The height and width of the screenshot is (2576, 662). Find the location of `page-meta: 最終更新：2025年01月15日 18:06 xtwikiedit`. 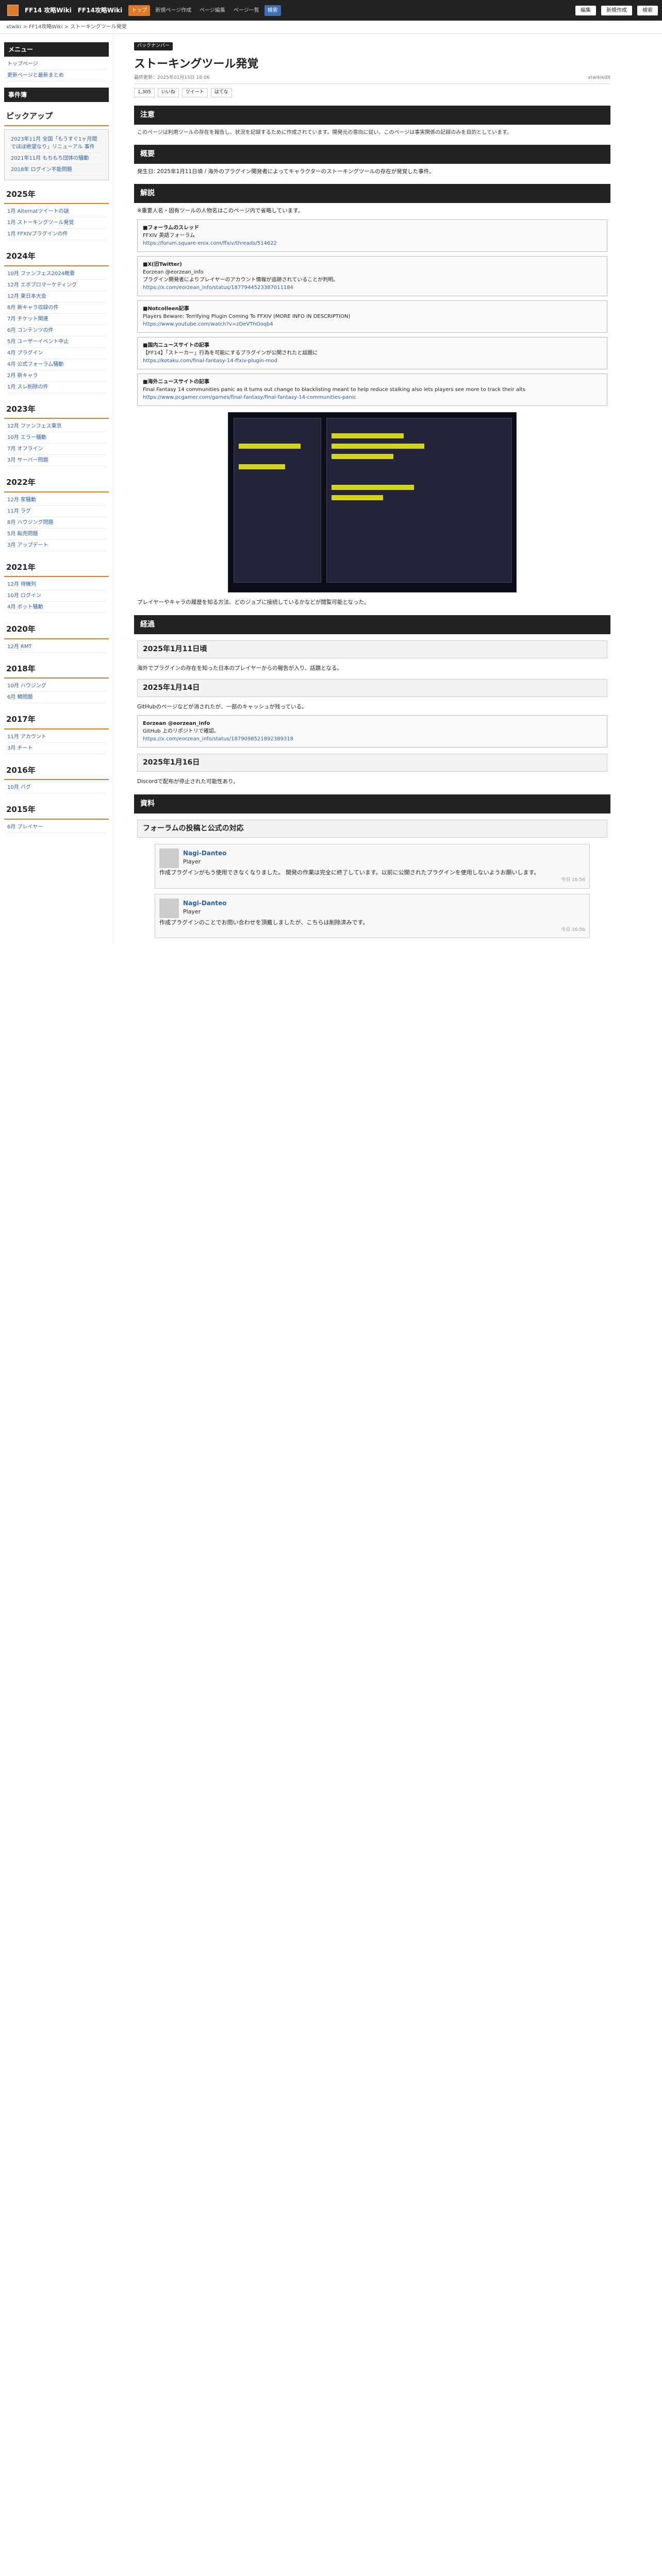

page-meta: 最終更新：2025年01月15日 18:06 xtwikiedit is located at coordinates (372, 79).